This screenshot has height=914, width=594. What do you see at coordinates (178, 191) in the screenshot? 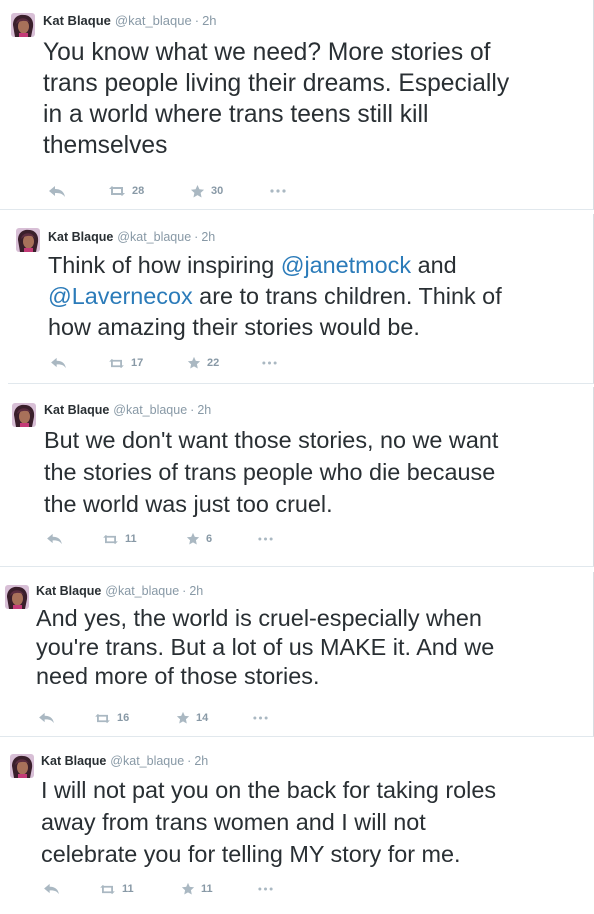
I see `tweet-actions: 28 30` at bounding box center [178, 191].